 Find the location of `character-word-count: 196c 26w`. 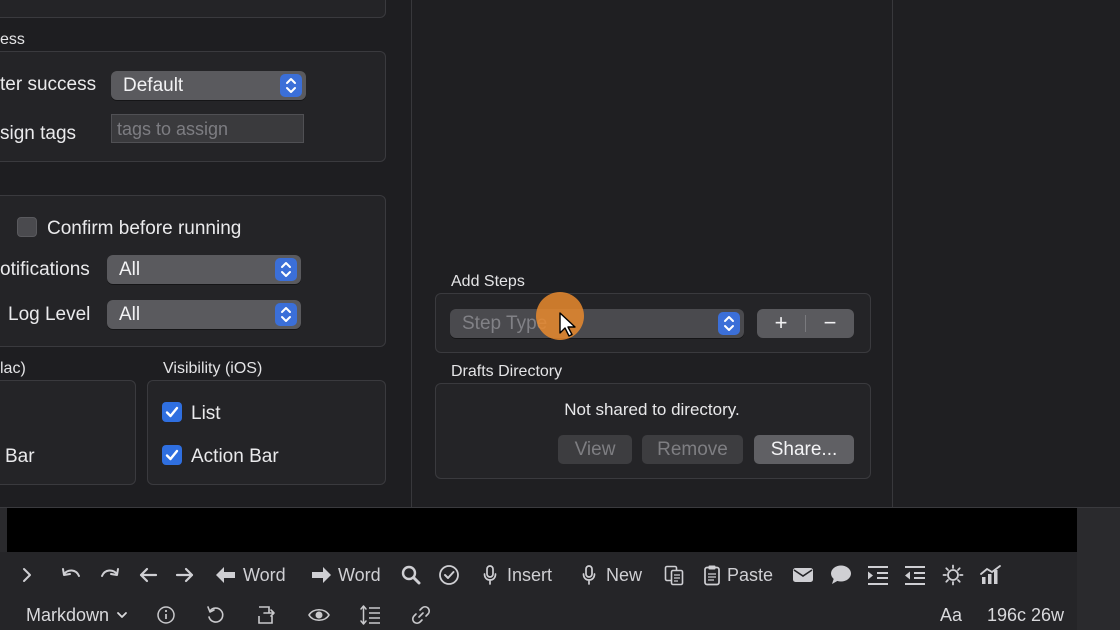

character-word-count: 196c 26w is located at coordinates (1025, 615).